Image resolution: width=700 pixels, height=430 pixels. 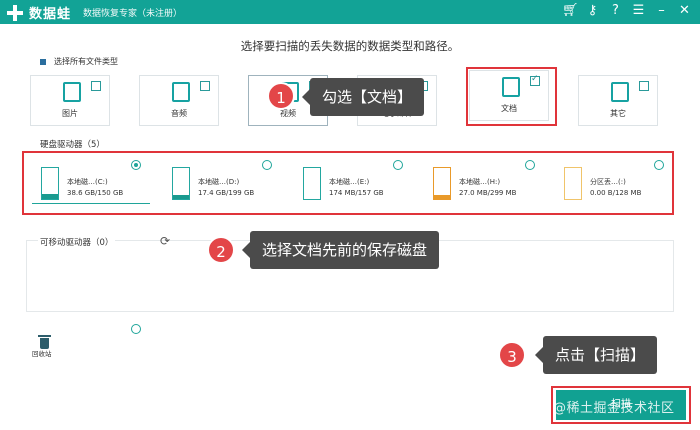 I want to click on key-icon: ⚷, so click(x=592, y=11).